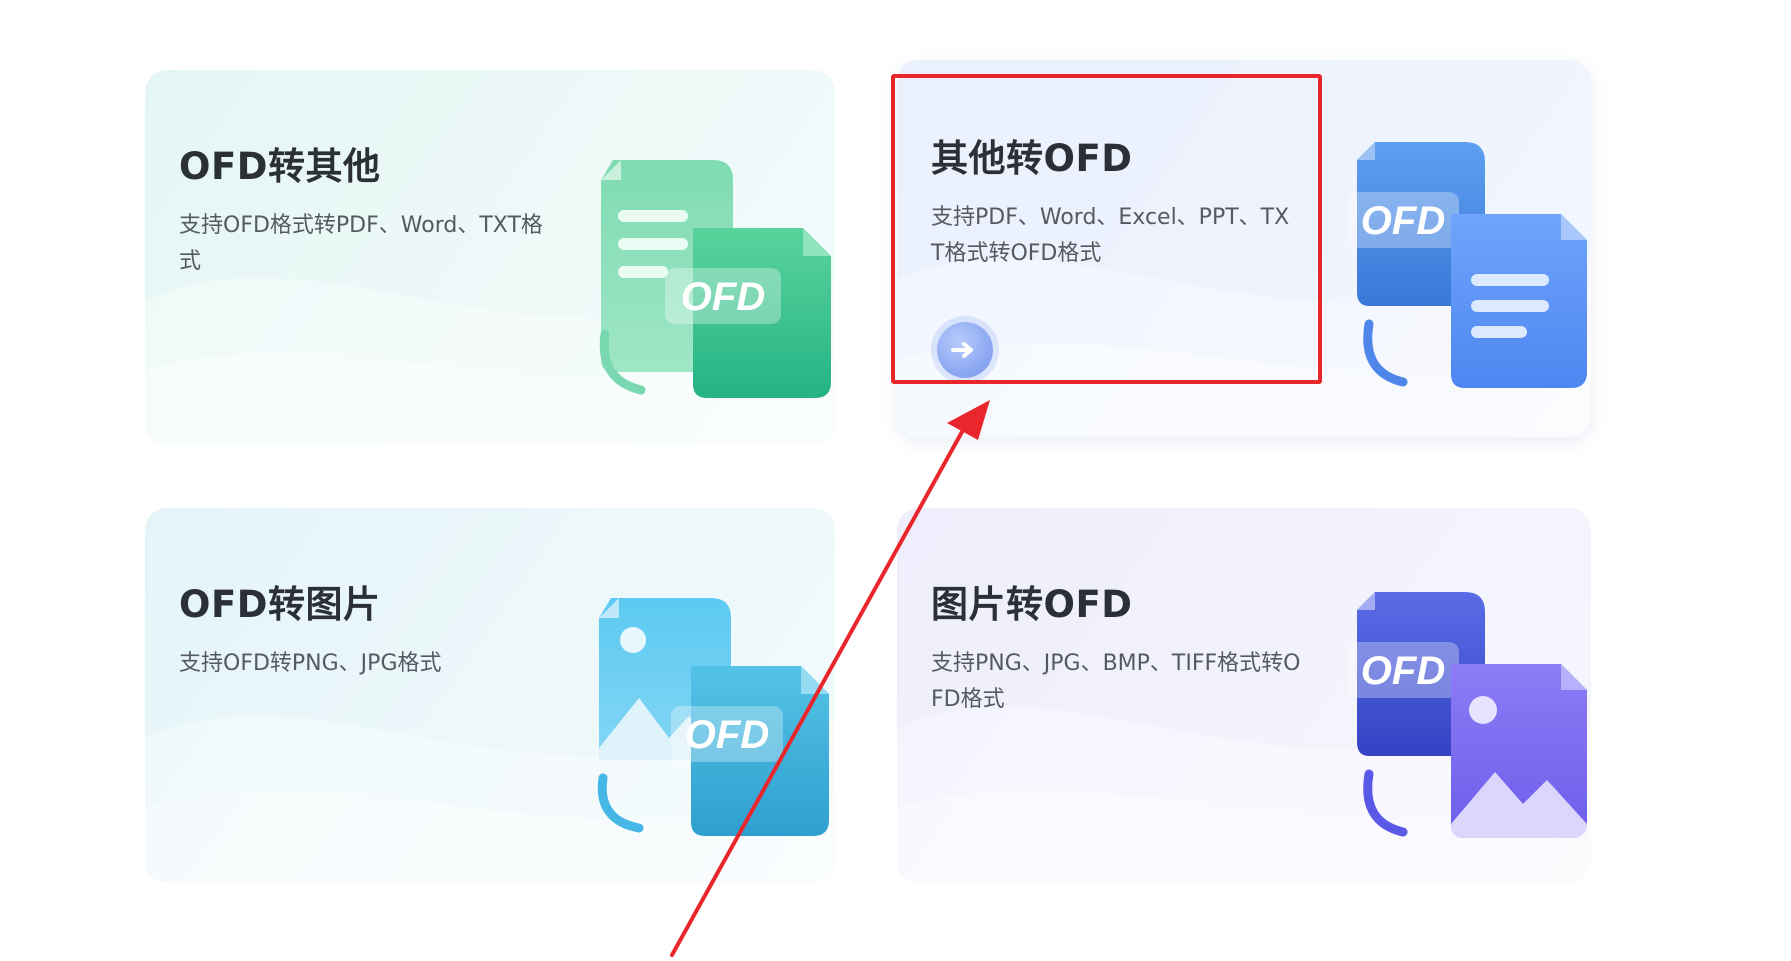  I want to click on annotation-arrow, so click(830, 678).